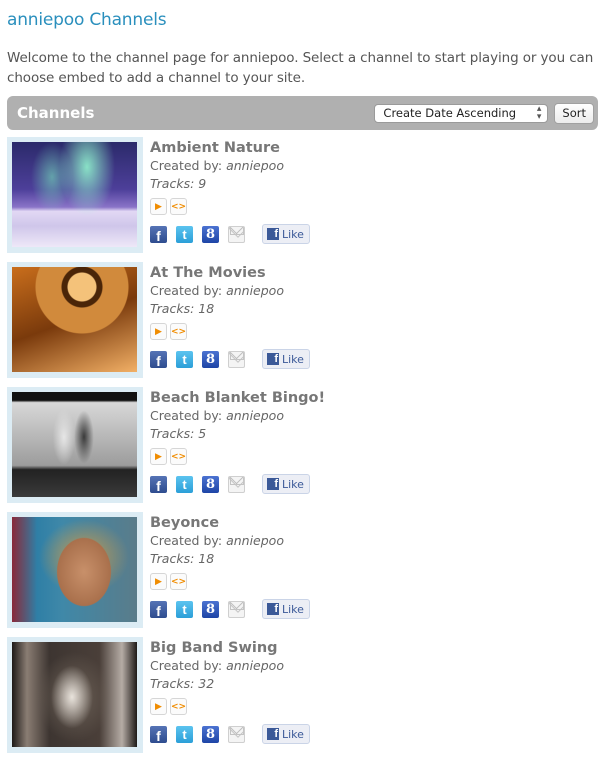 The height and width of the screenshot is (769, 608). I want to click on channels-heading: Channels, so click(56, 113).